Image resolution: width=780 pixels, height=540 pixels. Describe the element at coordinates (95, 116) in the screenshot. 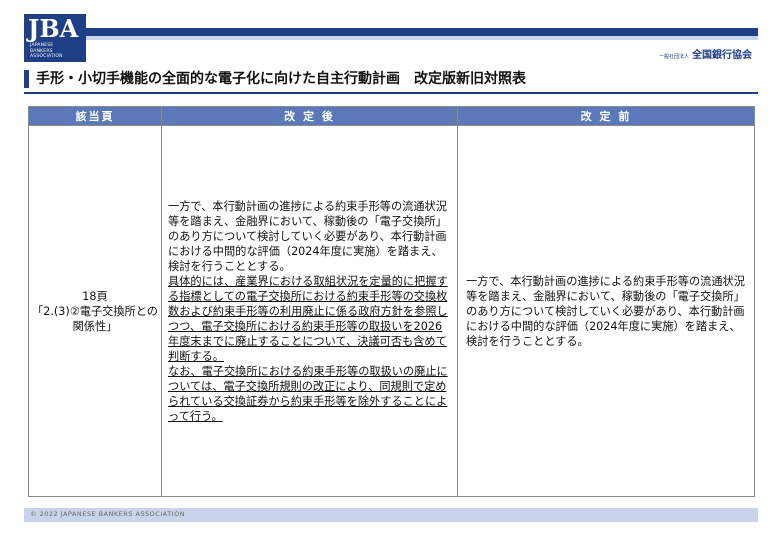

I see `header-page: 該当頁` at that location.